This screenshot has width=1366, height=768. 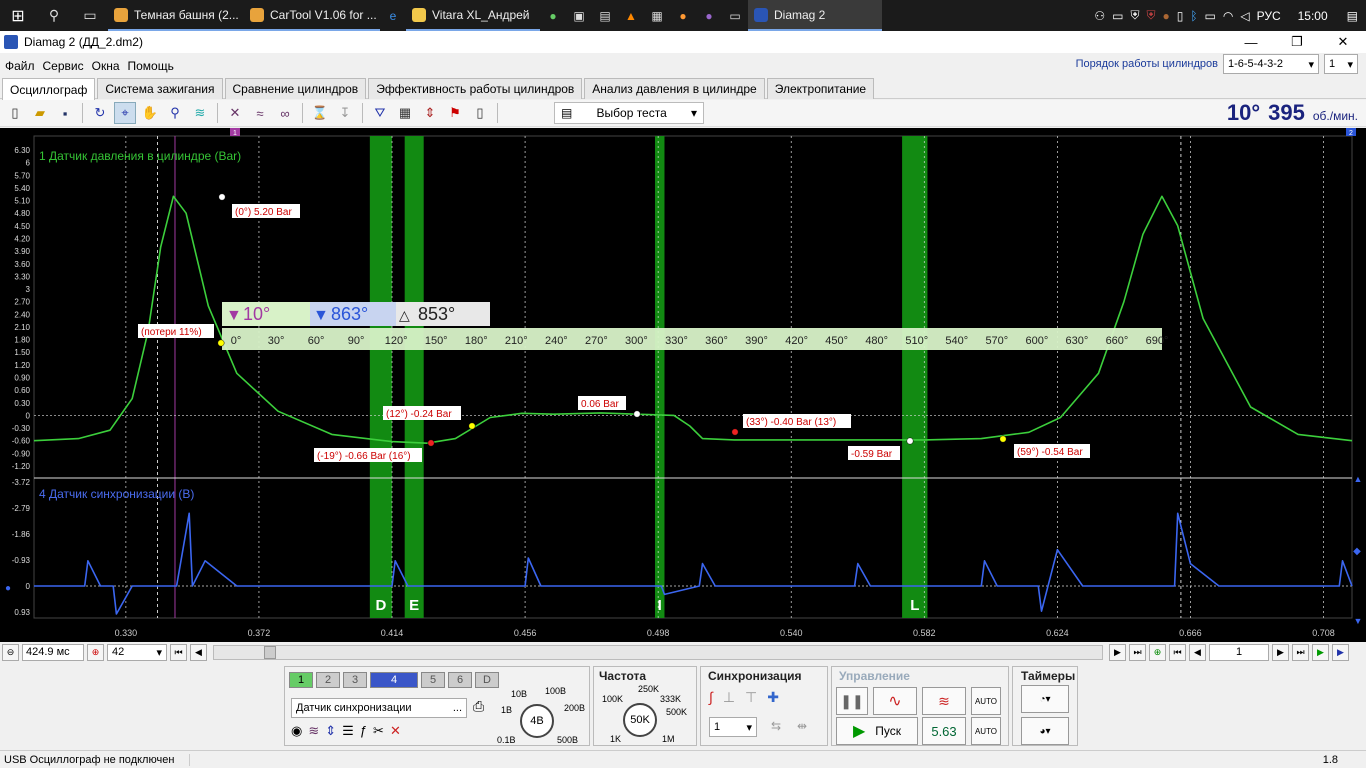 I want to click on new-file-icon: ▯, so click(x=15, y=113).